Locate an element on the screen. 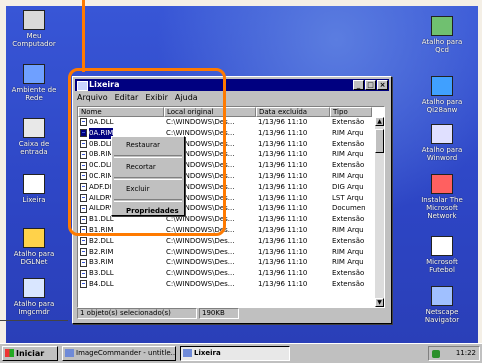 The width and height of the screenshot is (482, 363). scroll-down-button: ▼ is located at coordinates (379, 302).